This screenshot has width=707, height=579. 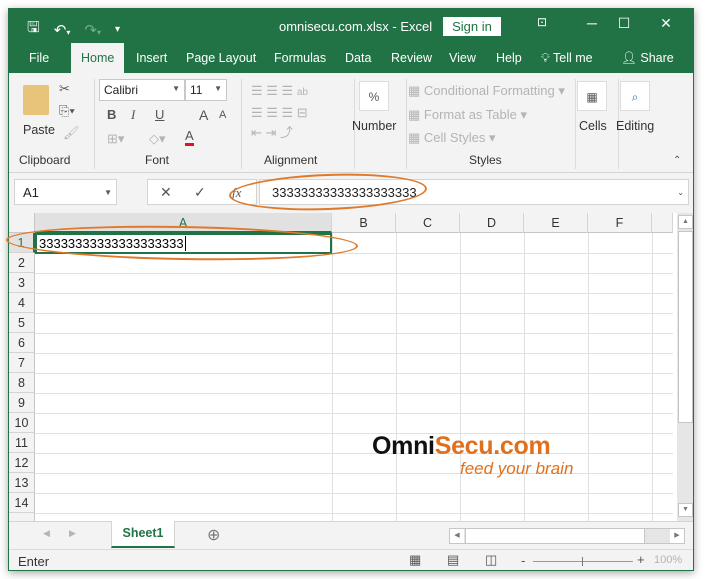 I want to click on name-box: A1 ▼, so click(x=65, y=192).